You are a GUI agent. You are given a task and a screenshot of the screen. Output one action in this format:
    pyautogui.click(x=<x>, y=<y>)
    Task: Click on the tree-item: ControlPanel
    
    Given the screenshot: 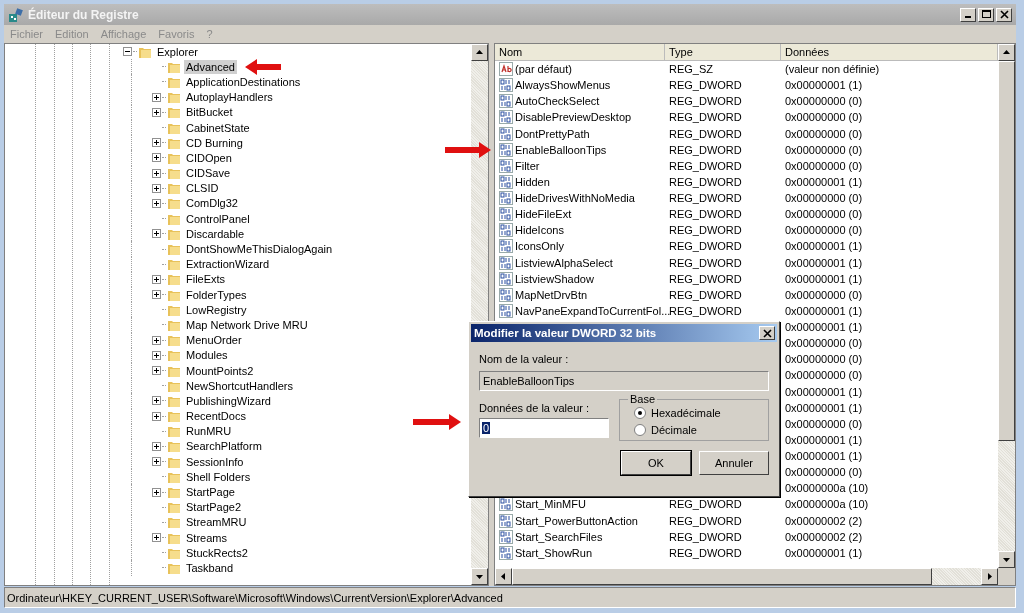 What is the action you would take?
    pyautogui.click(x=218, y=218)
    